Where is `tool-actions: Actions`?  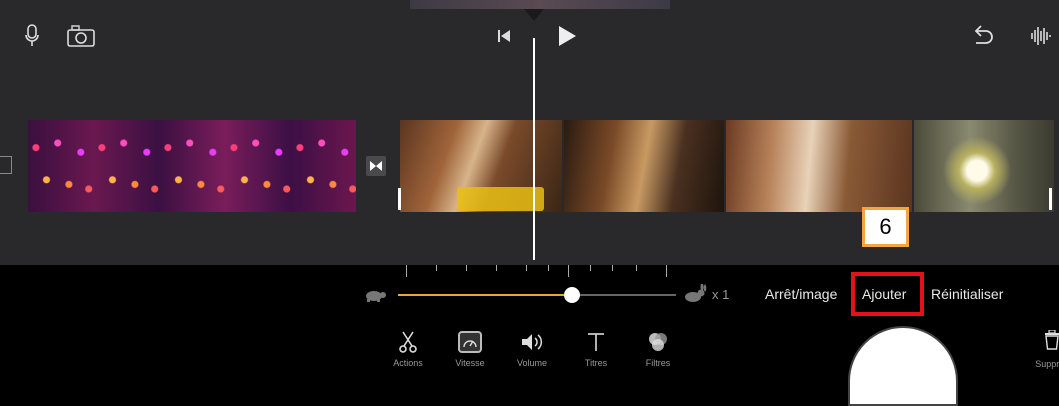 tool-actions: Actions is located at coordinates (408, 349).